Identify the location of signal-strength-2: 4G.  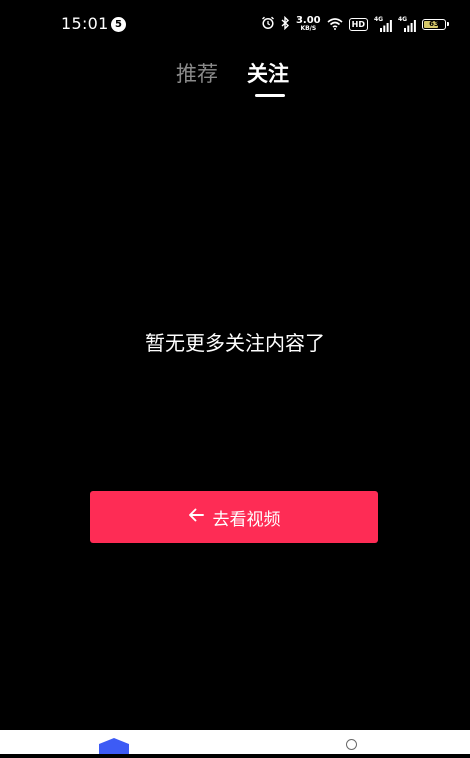
(407, 24).